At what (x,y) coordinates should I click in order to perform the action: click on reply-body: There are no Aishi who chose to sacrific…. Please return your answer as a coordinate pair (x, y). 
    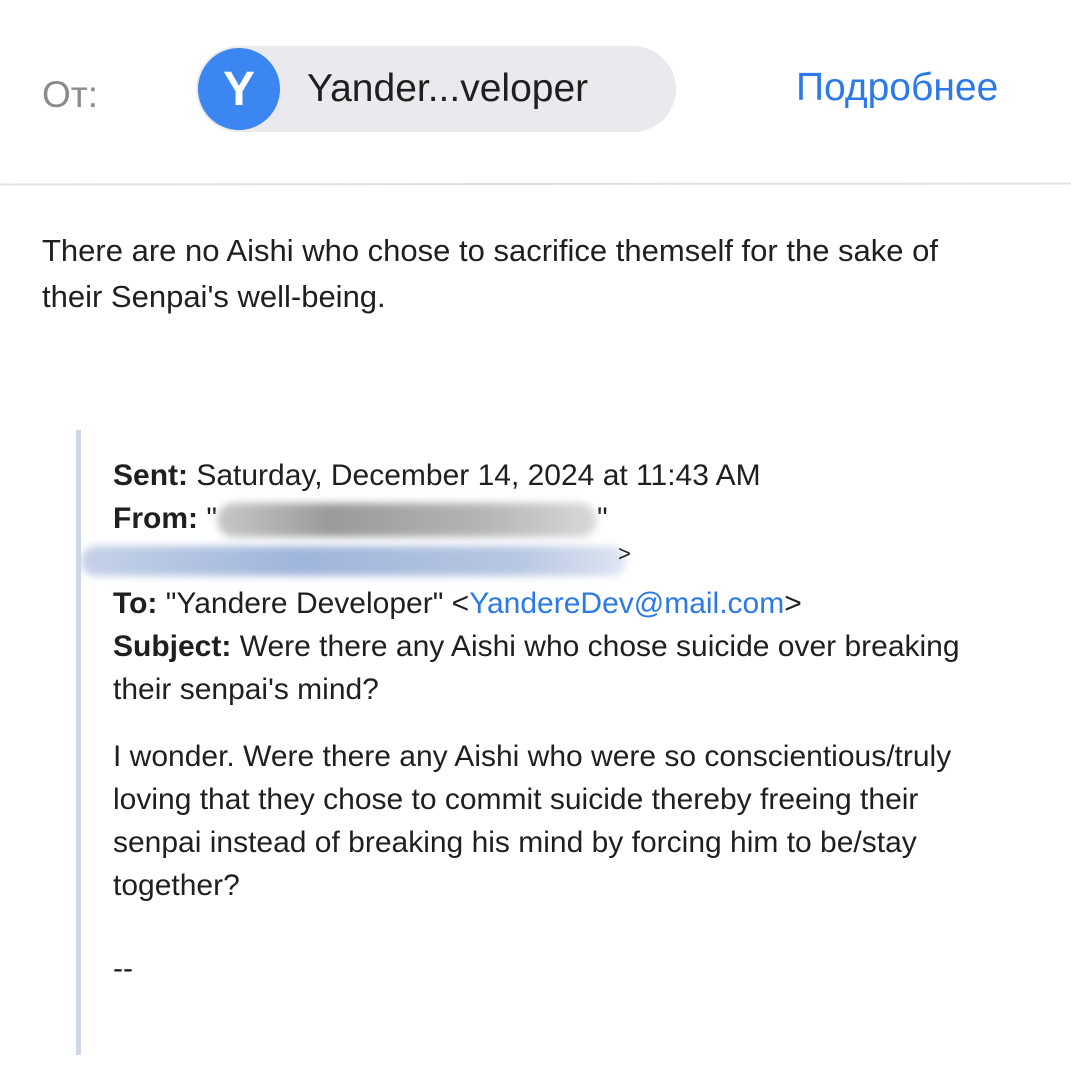
    Looking at the image, I should click on (490, 273).